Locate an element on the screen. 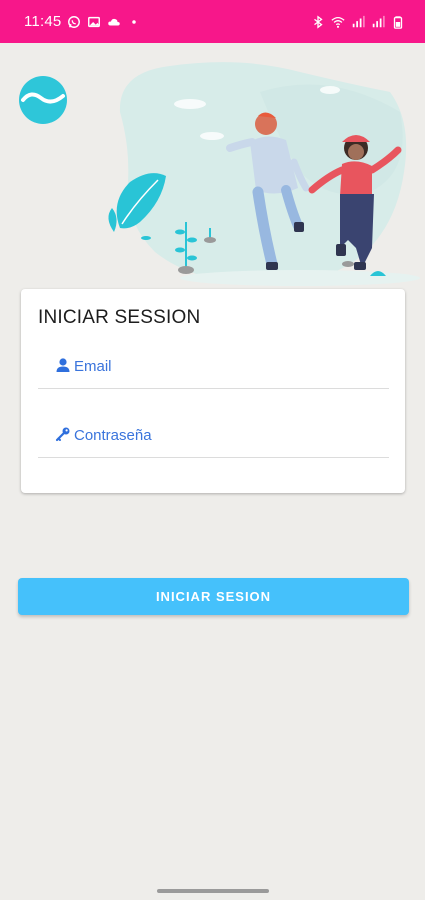 This screenshot has width=425, height=900. wifi-icon is located at coordinates (338, 22).